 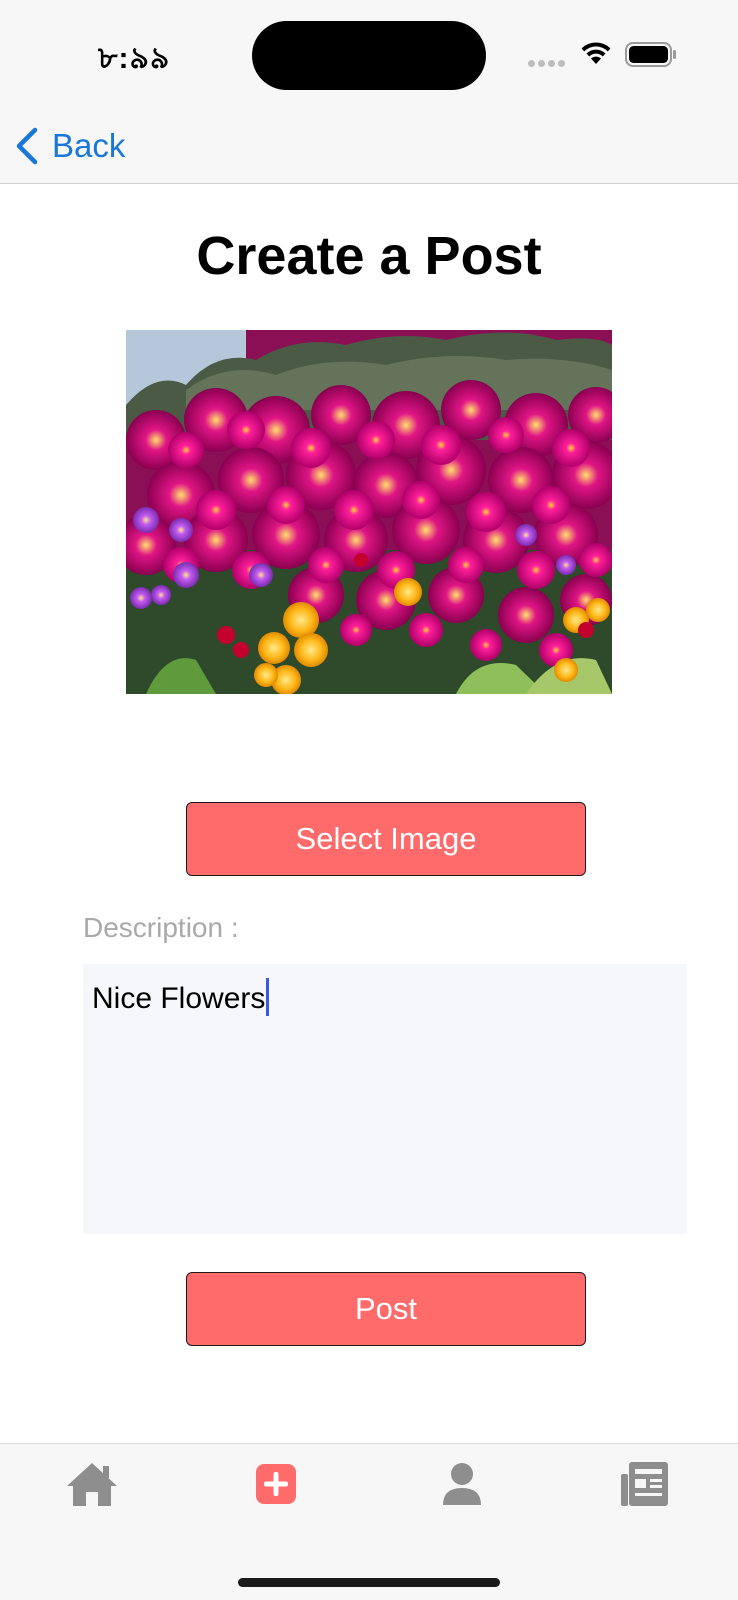 I want to click on add-post-icon, so click(x=276, y=1484).